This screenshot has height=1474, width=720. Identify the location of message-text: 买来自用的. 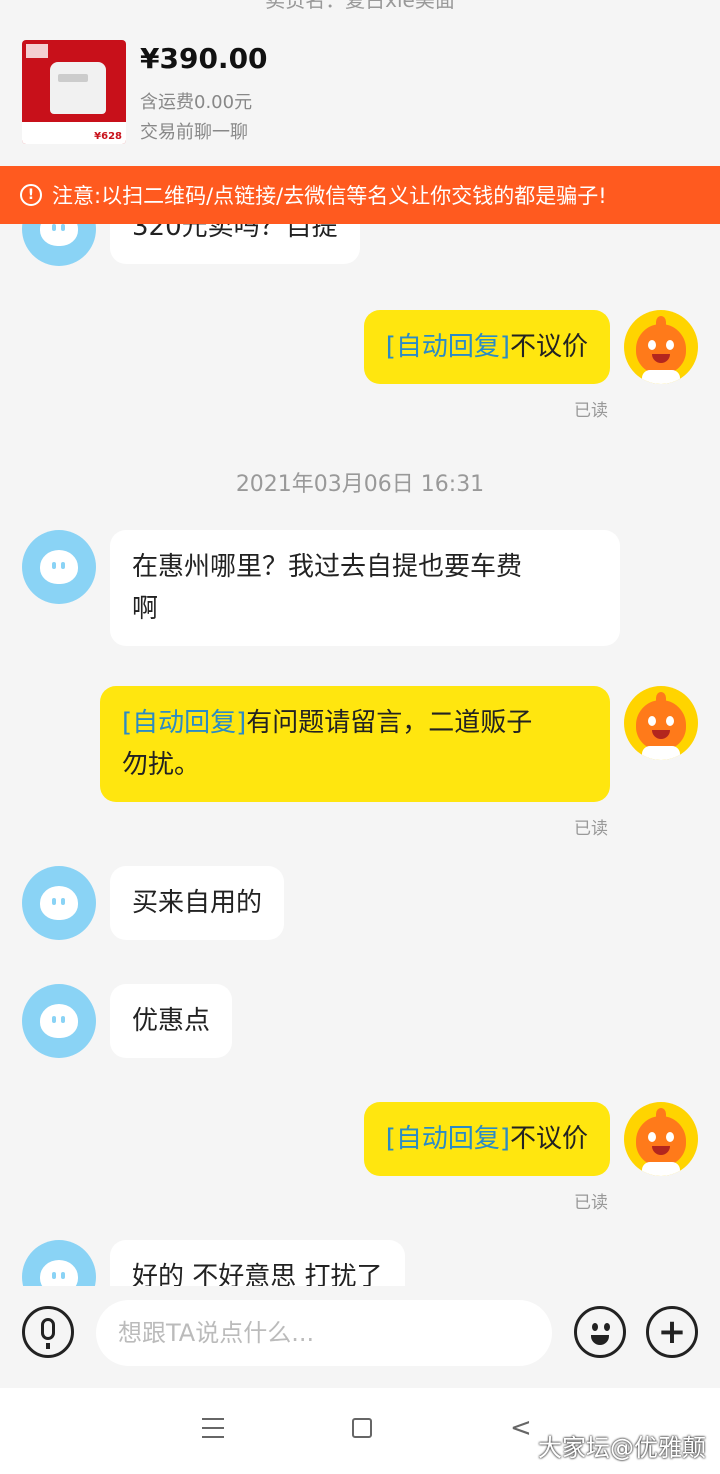
(197, 903).